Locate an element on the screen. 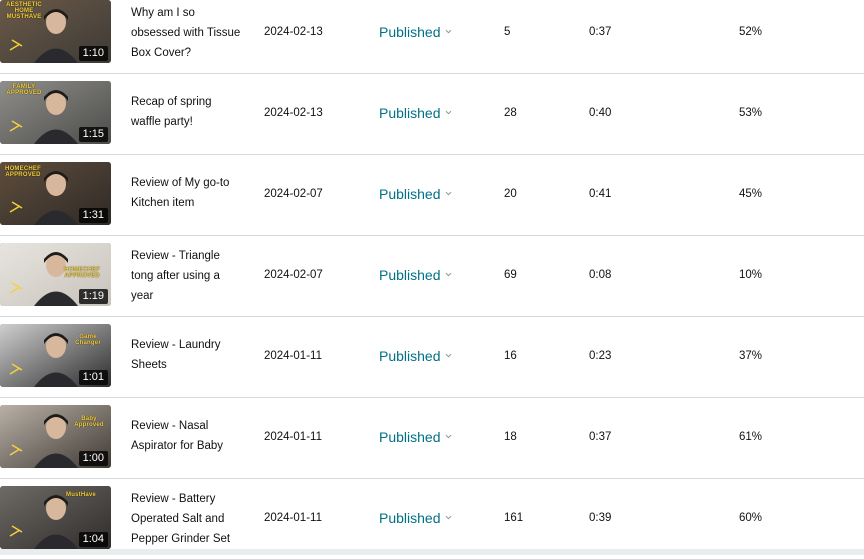  video-thumbnail: HOMECHEF APPROVED 1:19 is located at coordinates (55, 274).